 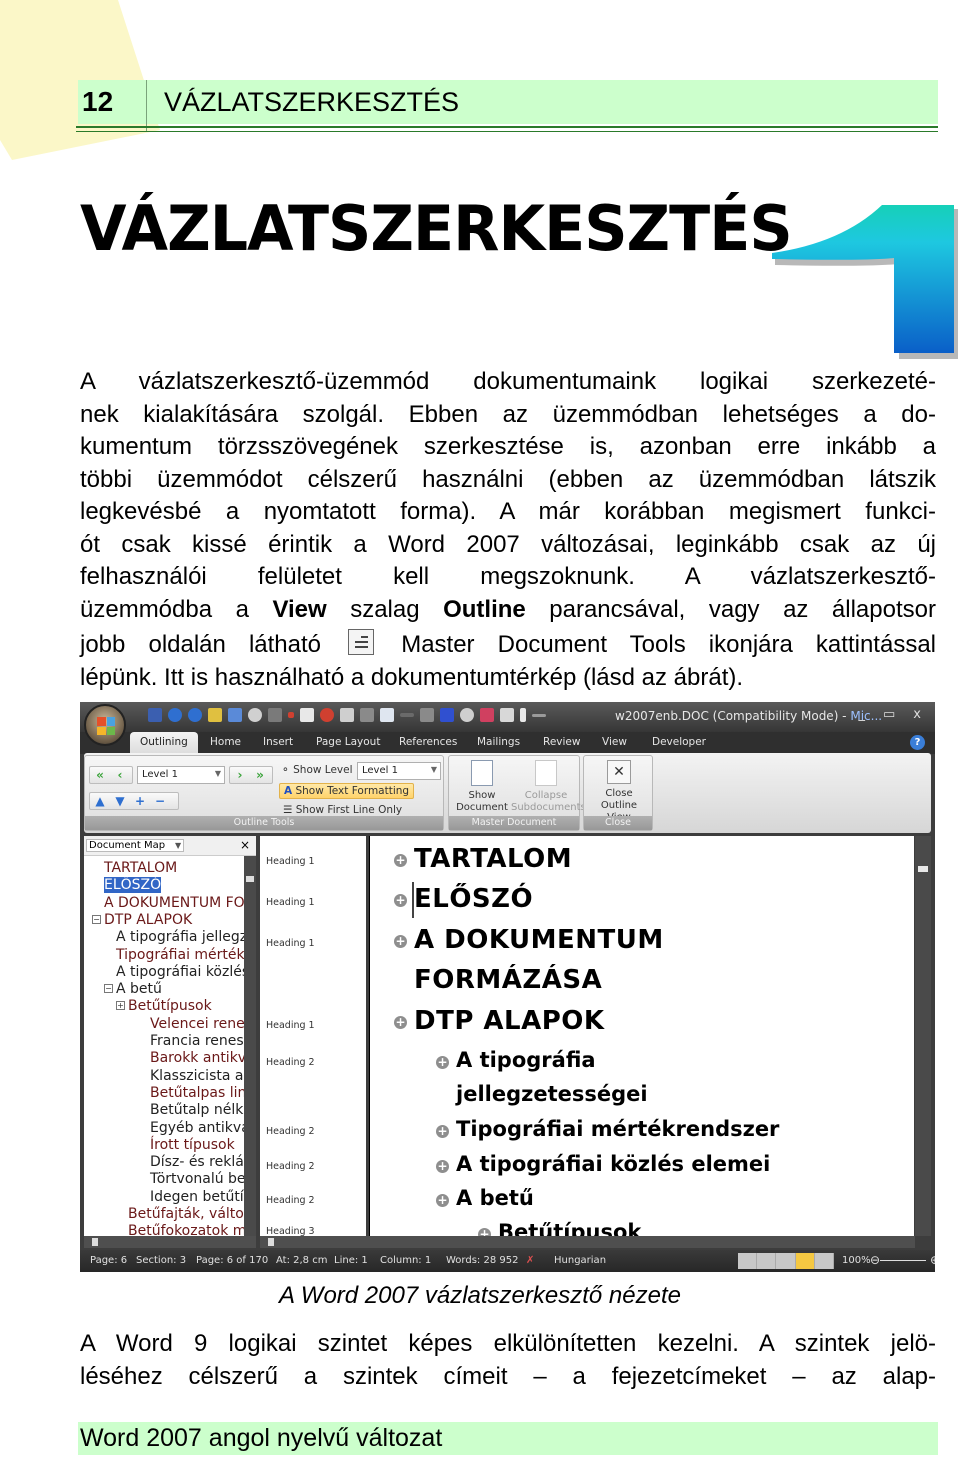 I want to click on horizontal-scrollbar, so click(x=587, y=1242).